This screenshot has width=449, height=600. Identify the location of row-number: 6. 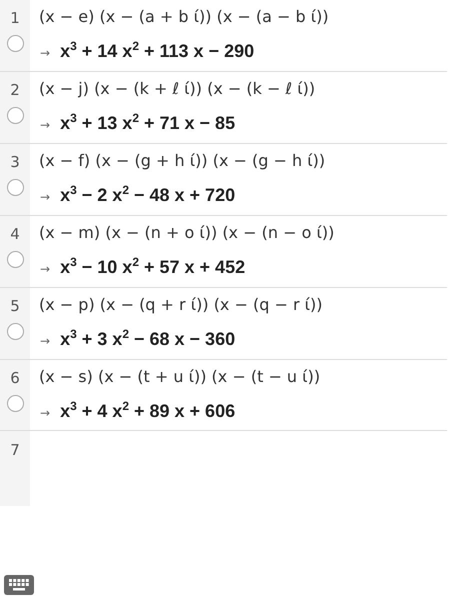
(15, 378).